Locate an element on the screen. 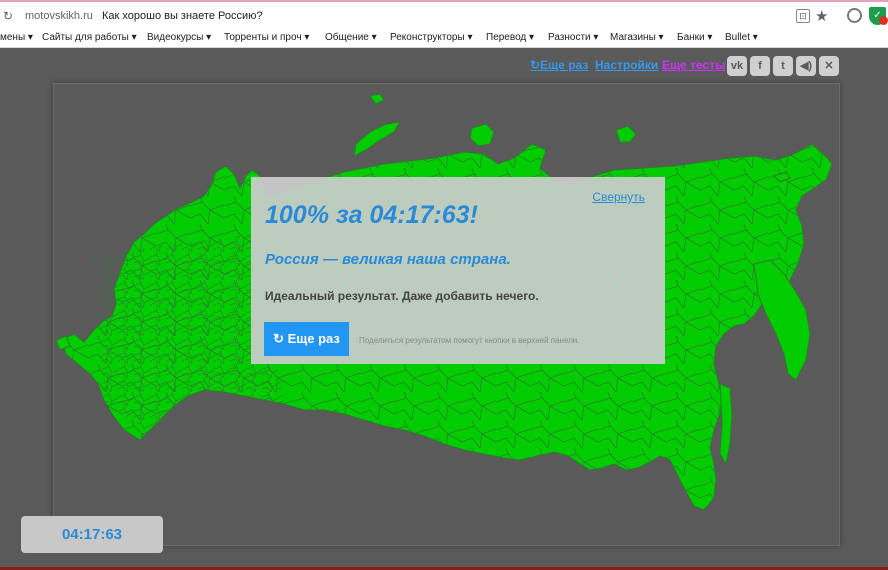  close-icon: ✕ is located at coordinates (829, 66).